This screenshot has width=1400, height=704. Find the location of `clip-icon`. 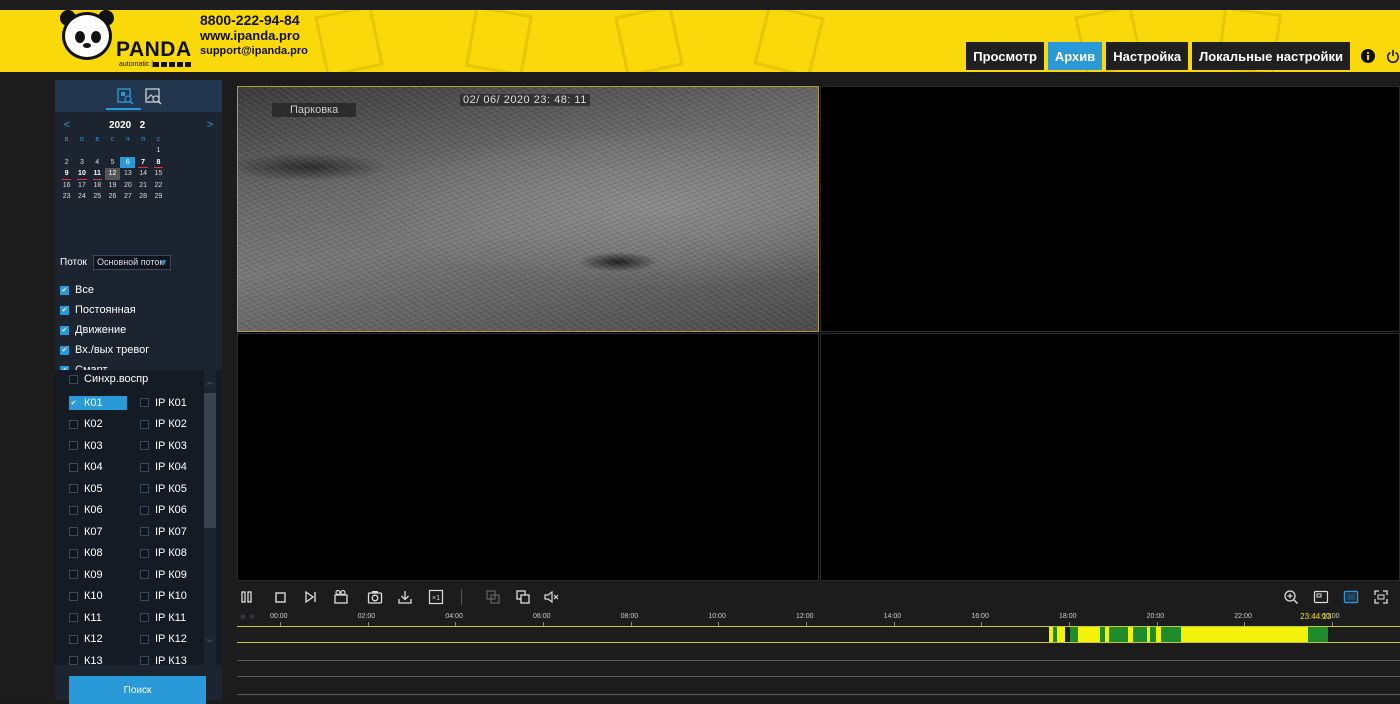

clip-icon is located at coordinates (341, 597).